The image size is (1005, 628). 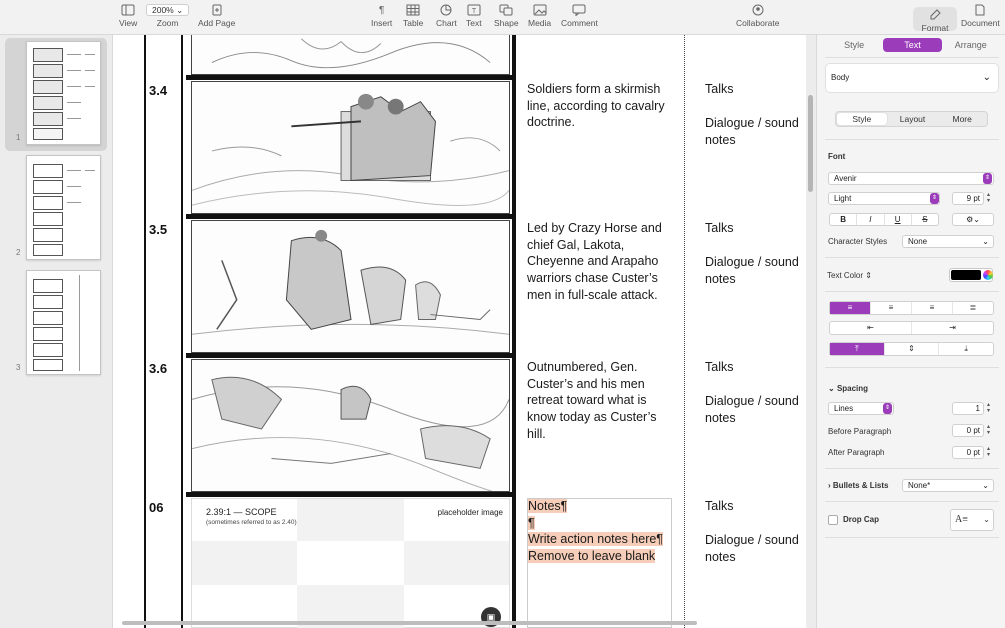 I want to click on align-center-icon: ≡, so click(x=891, y=308).